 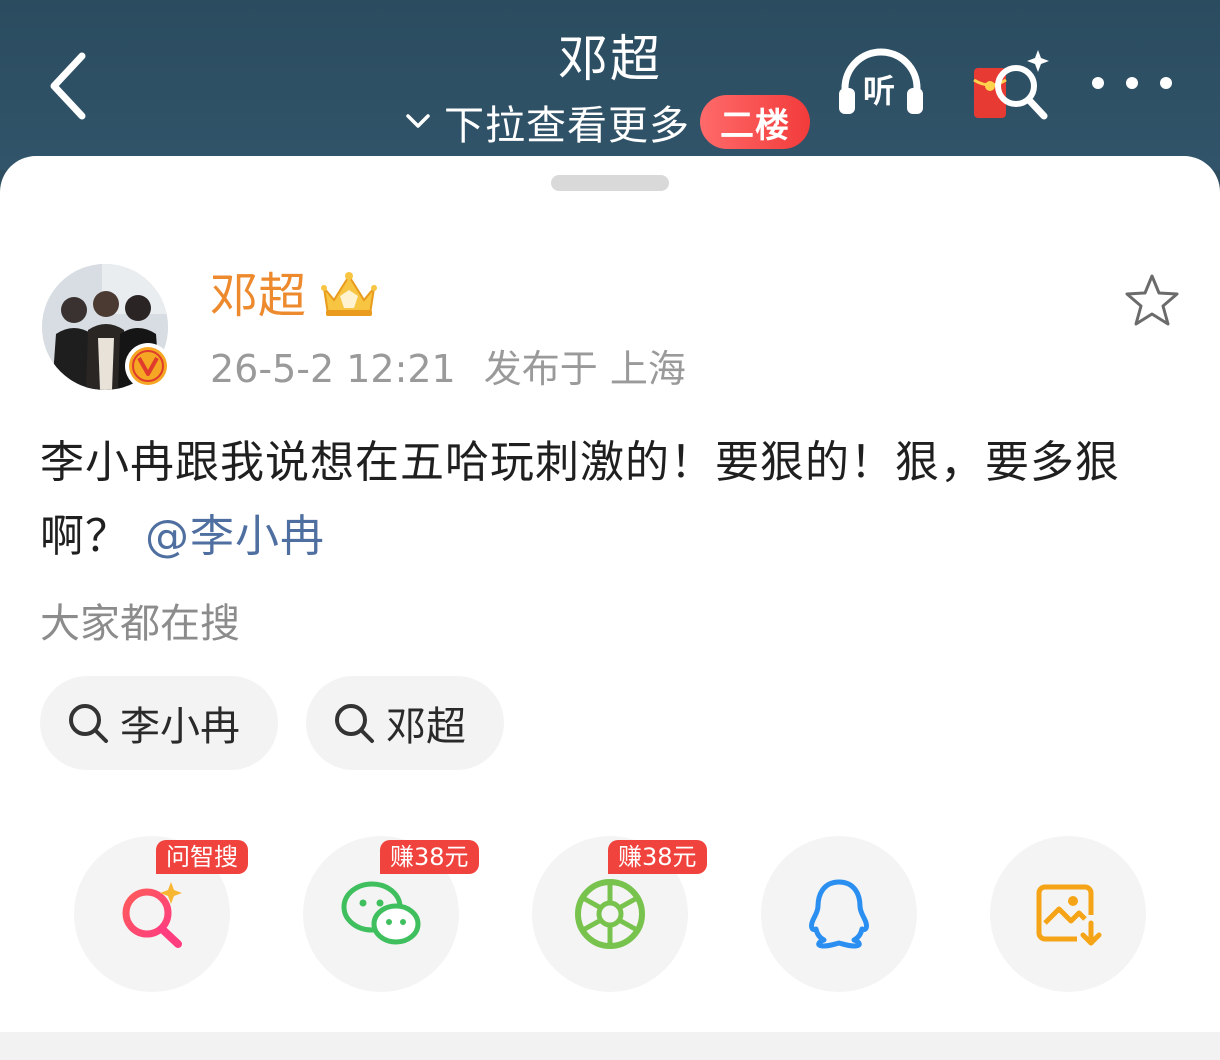 What do you see at coordinates (879, 91) in the screenshot?
I see `listen-label: 听` at bounding box center [879, 91].